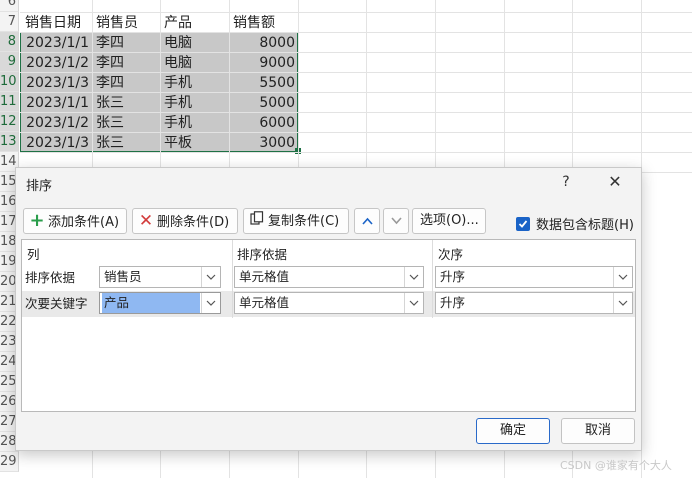  I want to click on header-checkbox: 数据包含标题(H), so click(575, 223).